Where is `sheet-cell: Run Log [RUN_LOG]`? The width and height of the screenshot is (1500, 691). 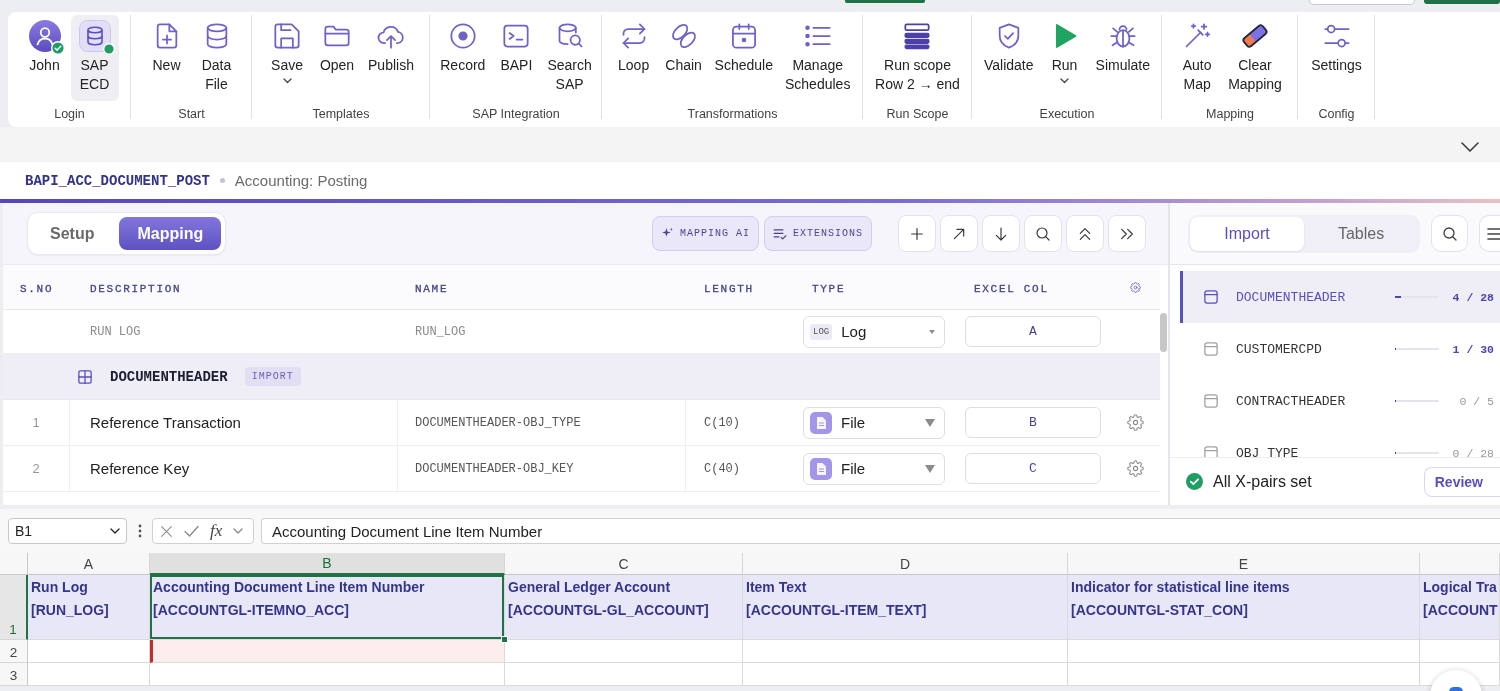
sheet-cell: Run Log [RUN_LOG] is located at coordinates (89, 607).